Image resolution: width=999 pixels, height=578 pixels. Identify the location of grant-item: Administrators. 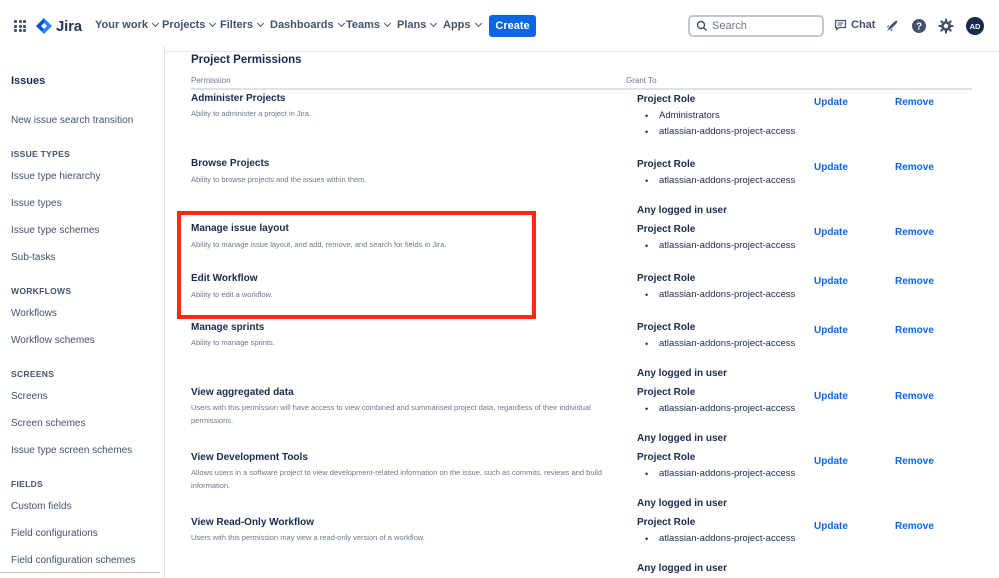
(722, 116).